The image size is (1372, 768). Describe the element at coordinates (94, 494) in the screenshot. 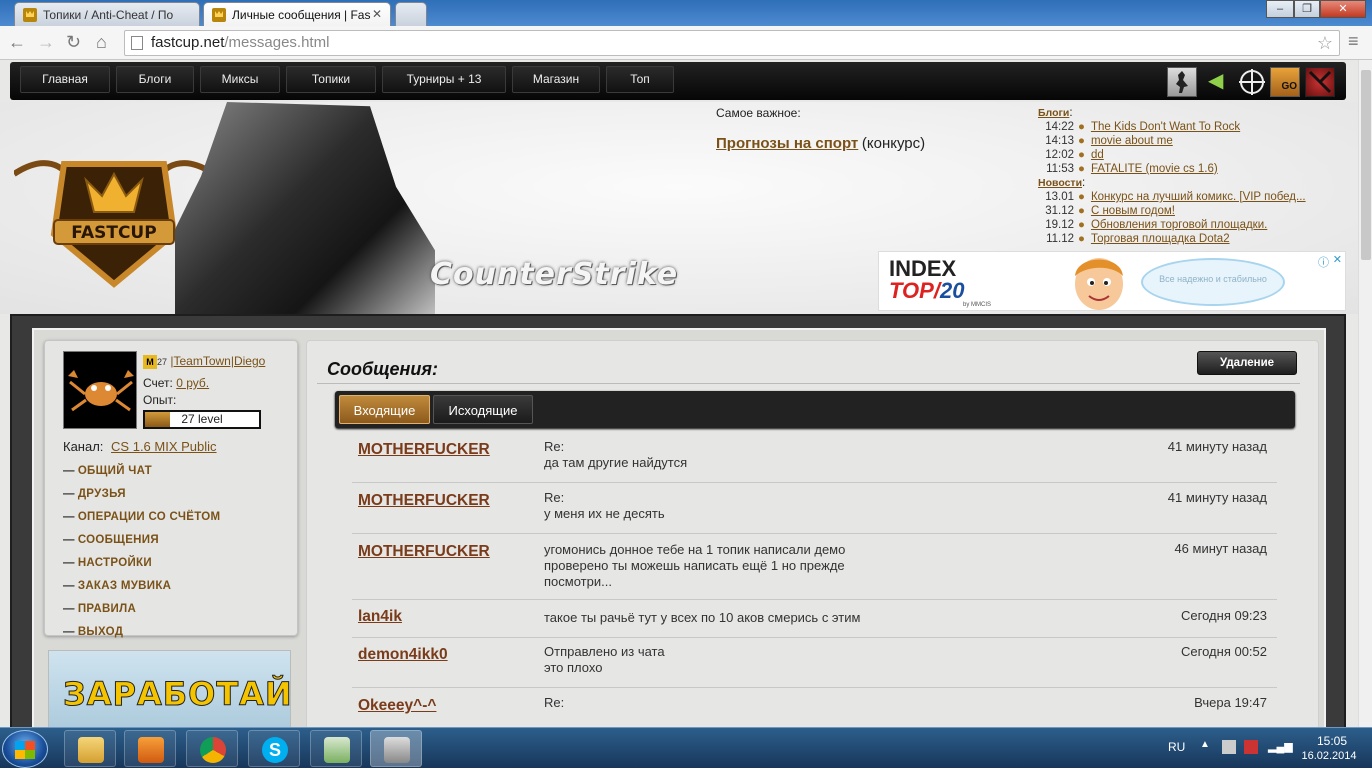

I see `menu-item-friends: — ДРУЗЬЯ` at that location.